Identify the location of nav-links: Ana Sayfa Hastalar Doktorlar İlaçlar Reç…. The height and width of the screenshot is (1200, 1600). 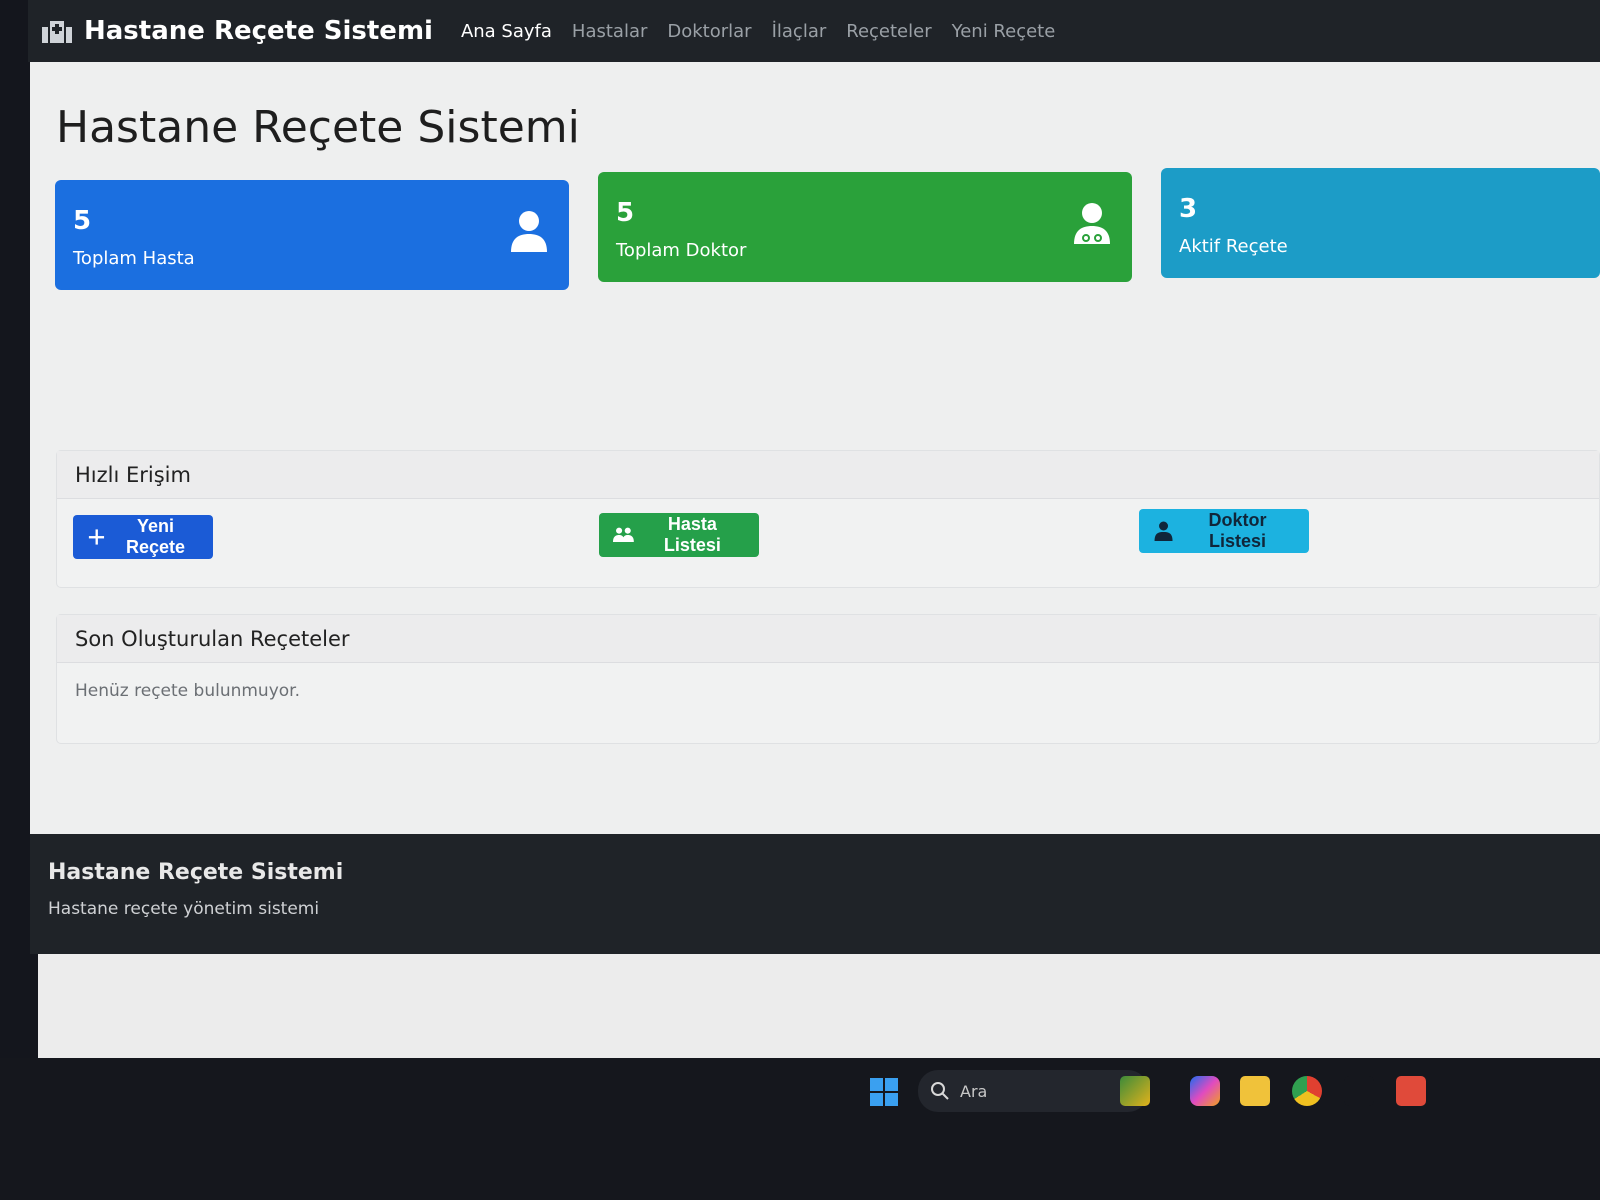
(758, 31).